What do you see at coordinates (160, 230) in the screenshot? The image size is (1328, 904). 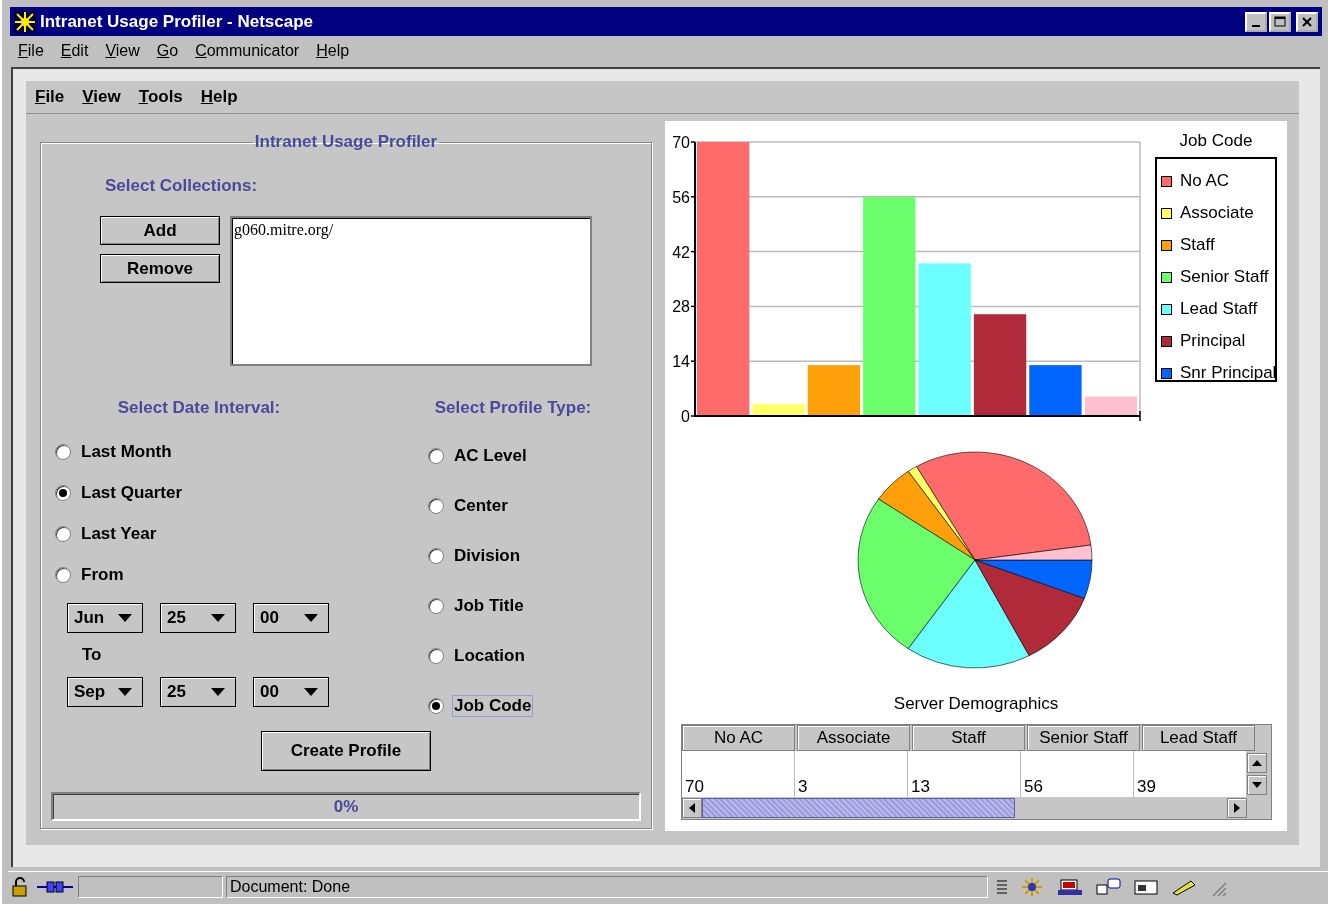 I see `collection-button: Add` at bounding box center [160, 230].